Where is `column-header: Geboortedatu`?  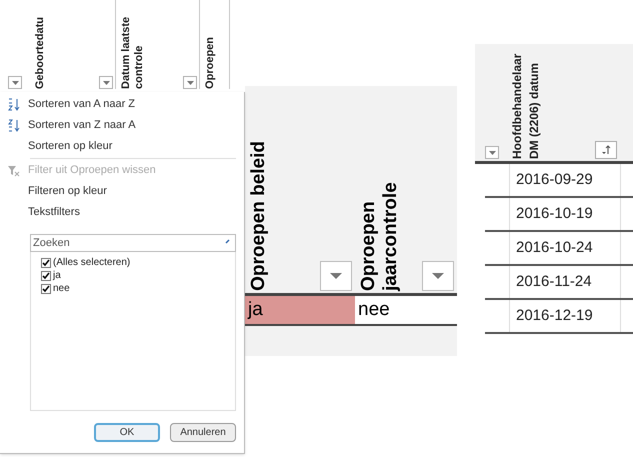 column-header: Geboortedatu is located at coordinates (40, 52).